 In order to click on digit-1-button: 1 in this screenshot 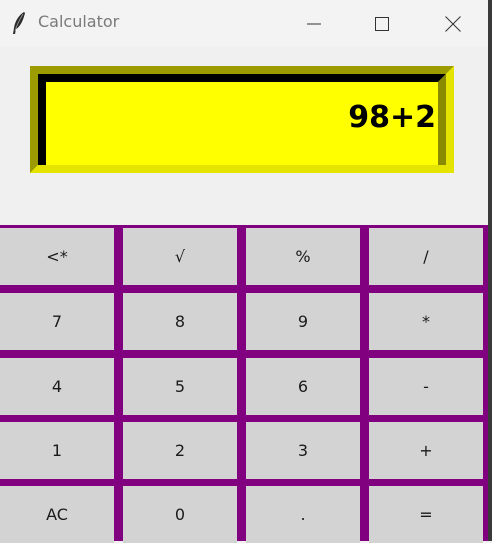, I will do `click(57, 450)`.